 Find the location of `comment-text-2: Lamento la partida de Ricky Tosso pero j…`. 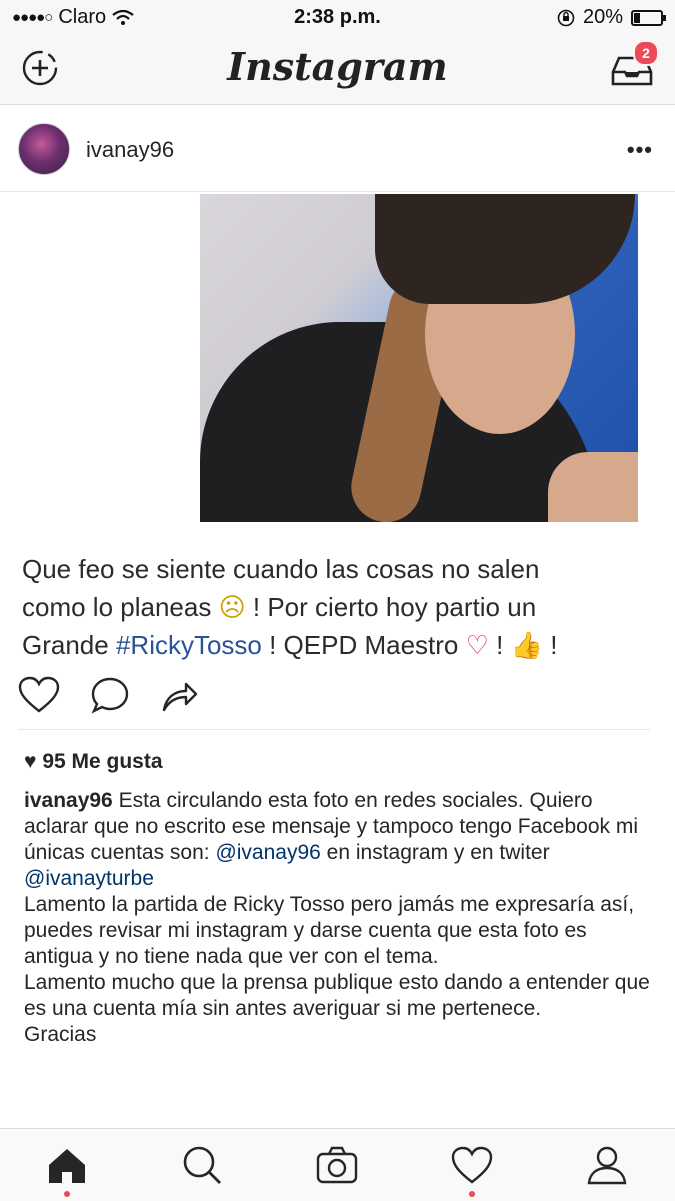

comment-text-2: Lamento la partida de Ricky Tosso pero j… is located at coordinates (329, 930).